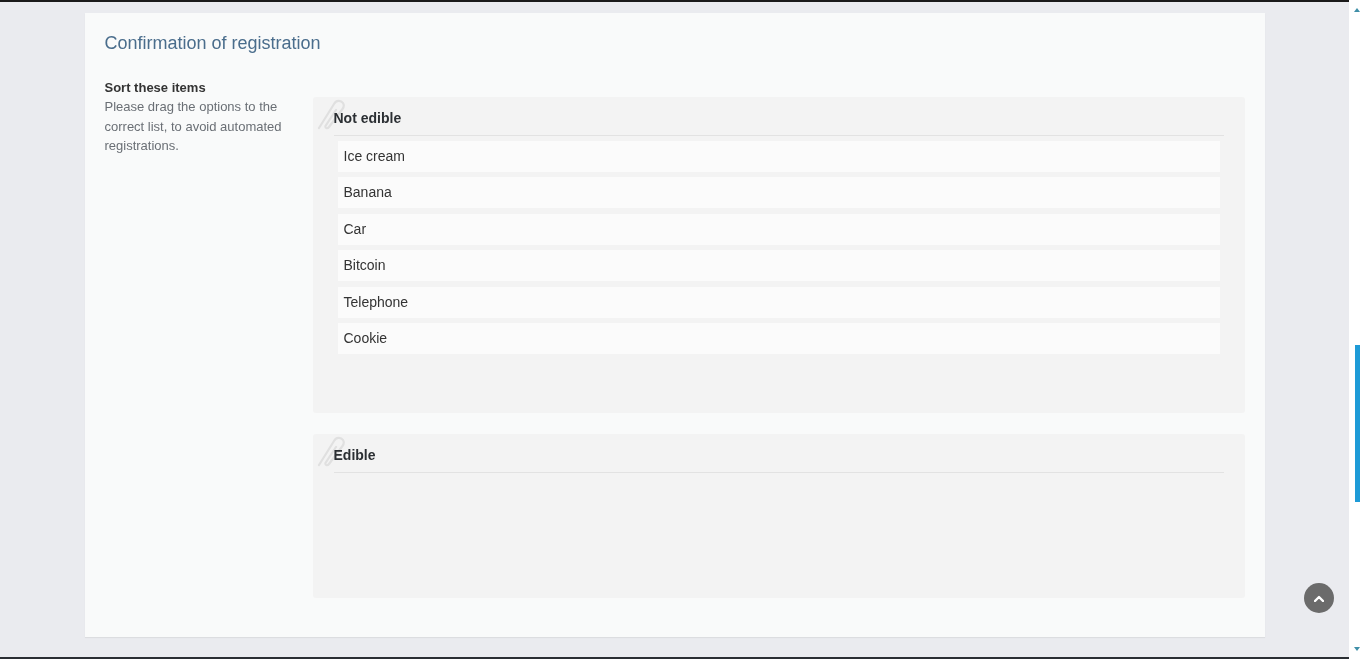 This screenshot has height=659, width=1364. Describe the element at coordinates (778, 302) in the screenshot. I see `draggable-option: Telephone` at that location.